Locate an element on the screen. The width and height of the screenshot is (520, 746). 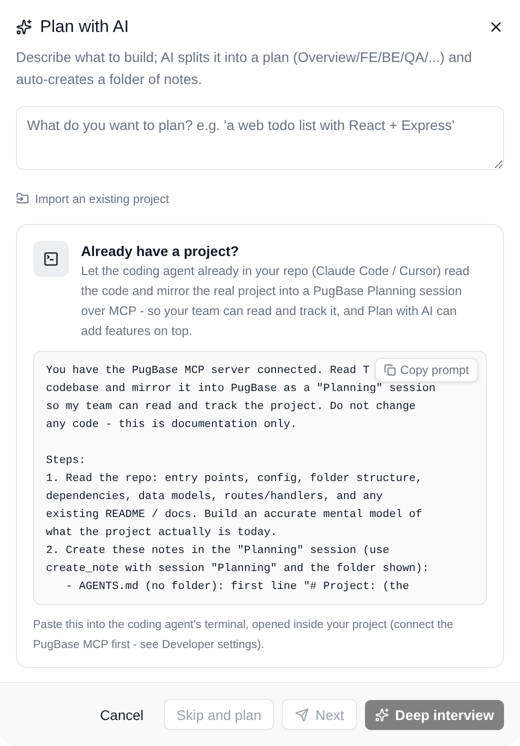
prompt-field: What do you want to plan? e.g. 'a web todo list with React + Express' is located at coordinates (260, 138).